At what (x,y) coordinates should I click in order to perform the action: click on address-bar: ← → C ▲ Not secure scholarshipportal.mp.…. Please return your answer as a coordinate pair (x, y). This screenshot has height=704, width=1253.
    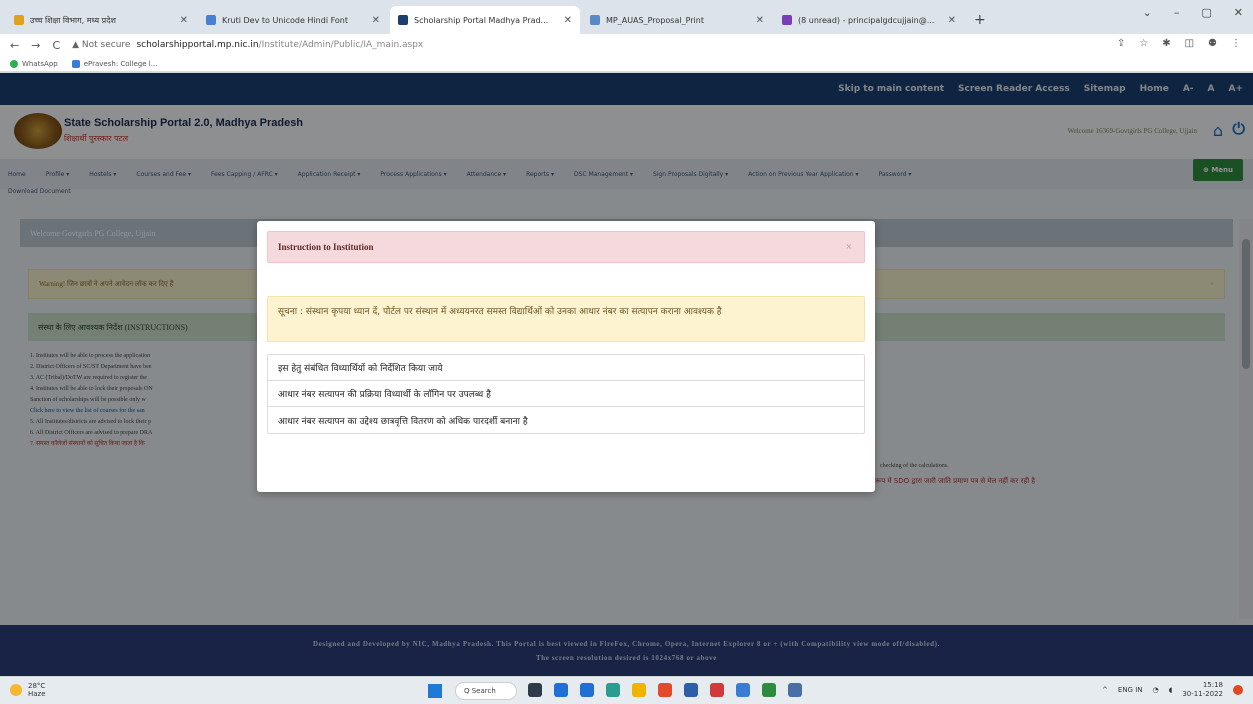
    Looking at the image, I should click on (626, 45).